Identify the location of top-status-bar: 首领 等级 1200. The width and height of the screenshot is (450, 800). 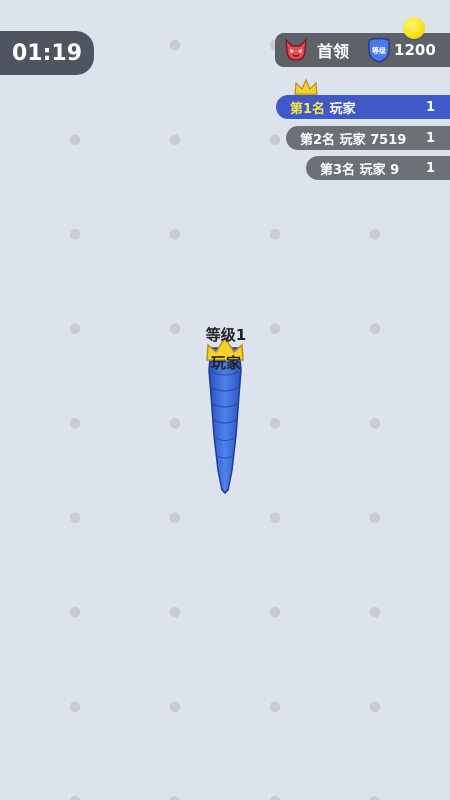
(362, 50).